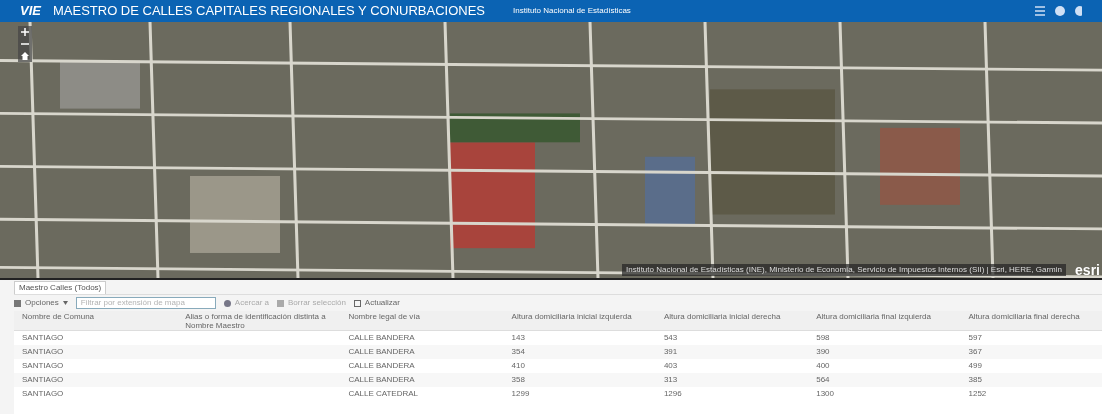  What do you see at coordinates (1031, 320) in the screenshot?
I see `column-header: Altura domiciliaria final derecha` at bounding box center [1031, 320].